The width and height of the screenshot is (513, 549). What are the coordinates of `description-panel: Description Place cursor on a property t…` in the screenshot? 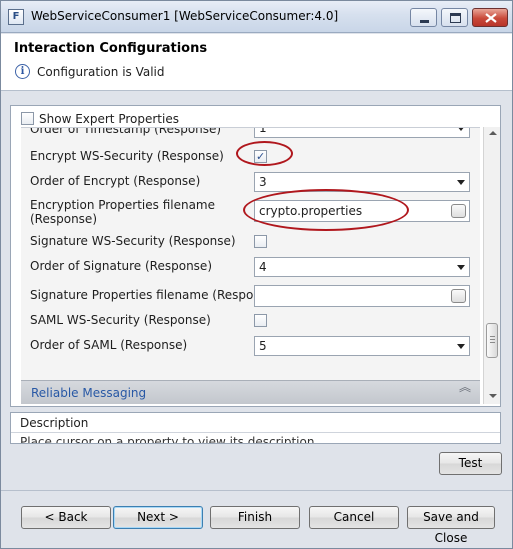 It's located at (255, 428).